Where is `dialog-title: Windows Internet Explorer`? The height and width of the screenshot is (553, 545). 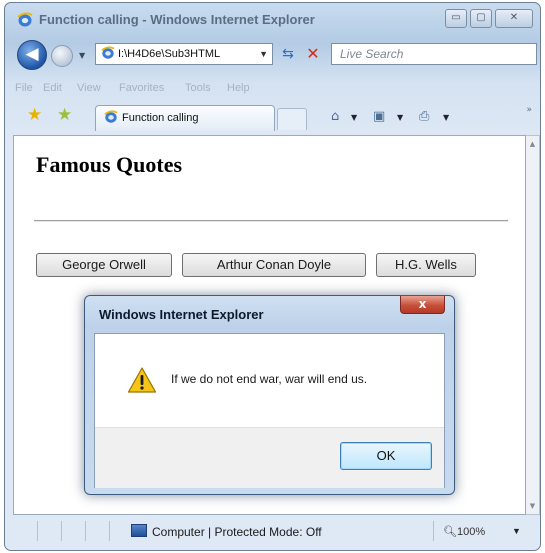 dialog-title: Windows Internet Explorer is located at coordinates (181, 314).